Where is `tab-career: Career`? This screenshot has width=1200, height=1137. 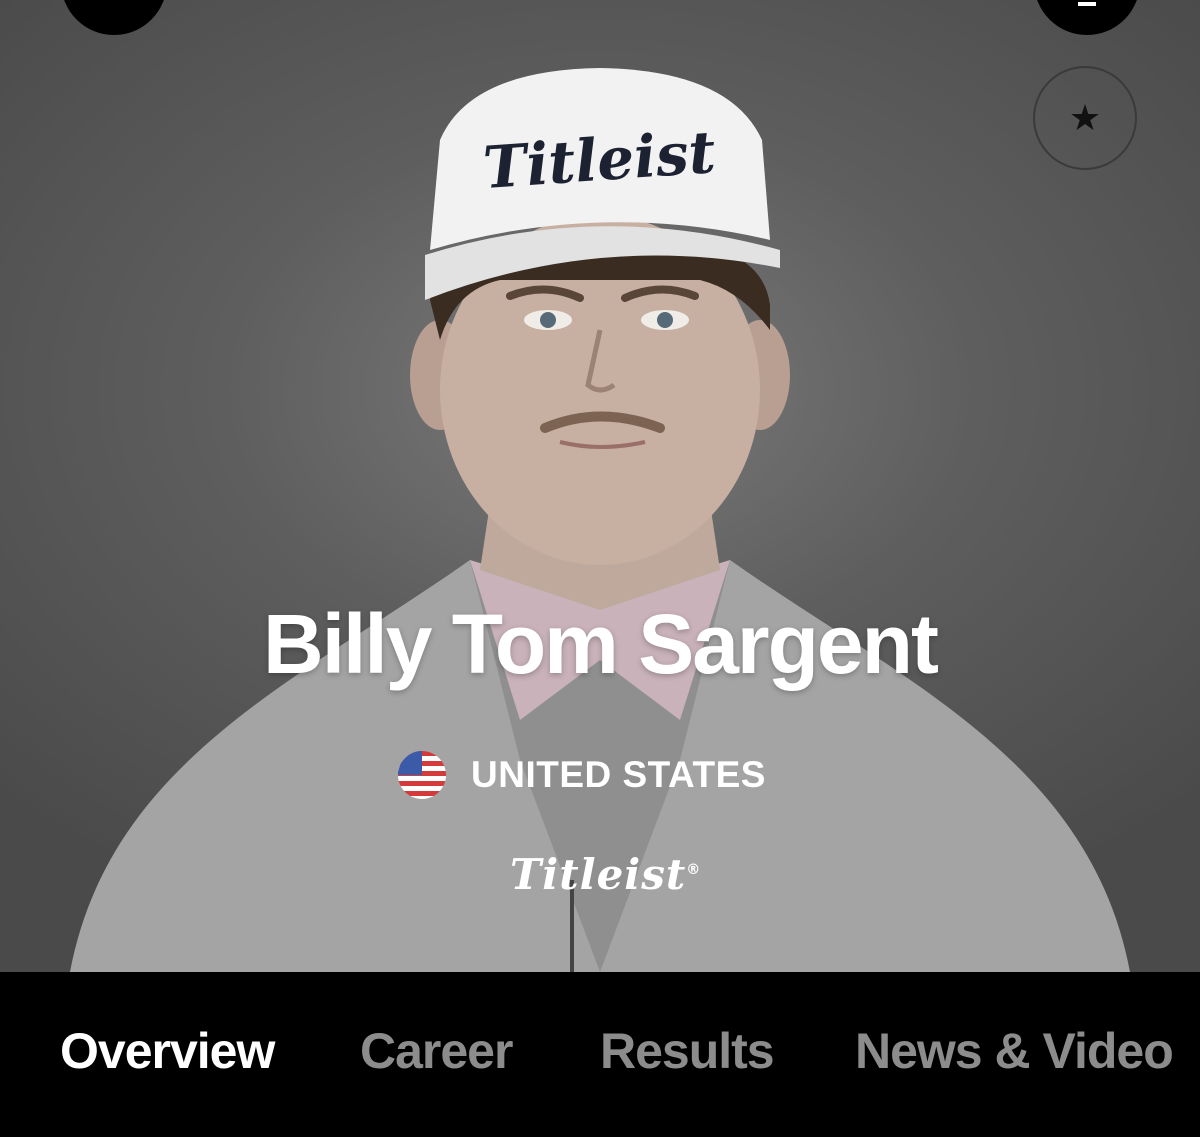
tab-career: Career is located at coordinates (436, 1051).